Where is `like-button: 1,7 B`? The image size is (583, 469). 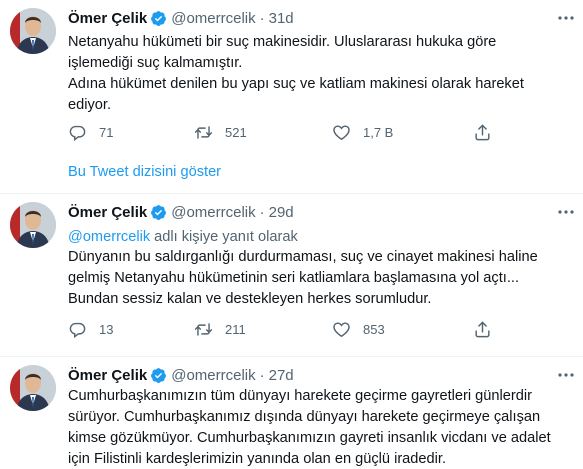
like-button: 1,7 B is located at coordinates (362, 132).